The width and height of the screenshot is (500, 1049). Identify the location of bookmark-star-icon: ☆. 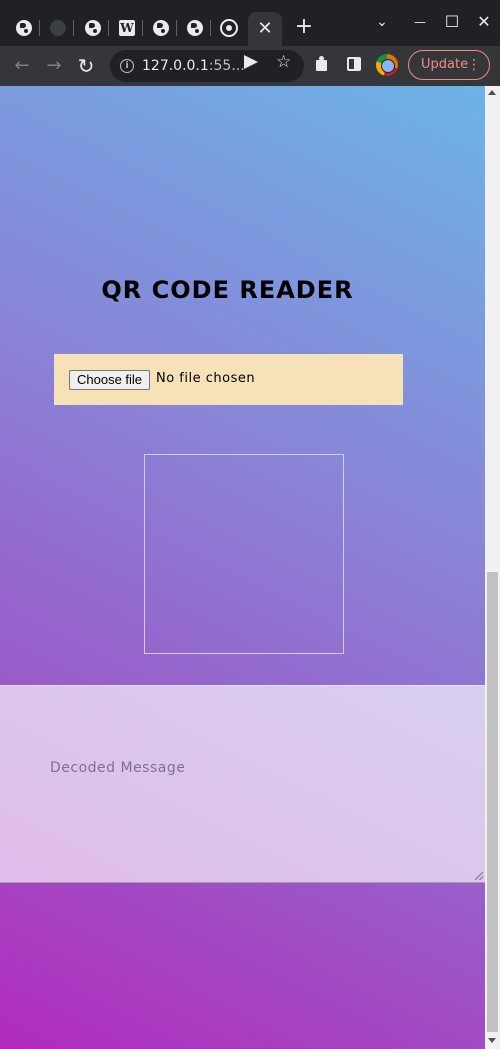
(283, 62).